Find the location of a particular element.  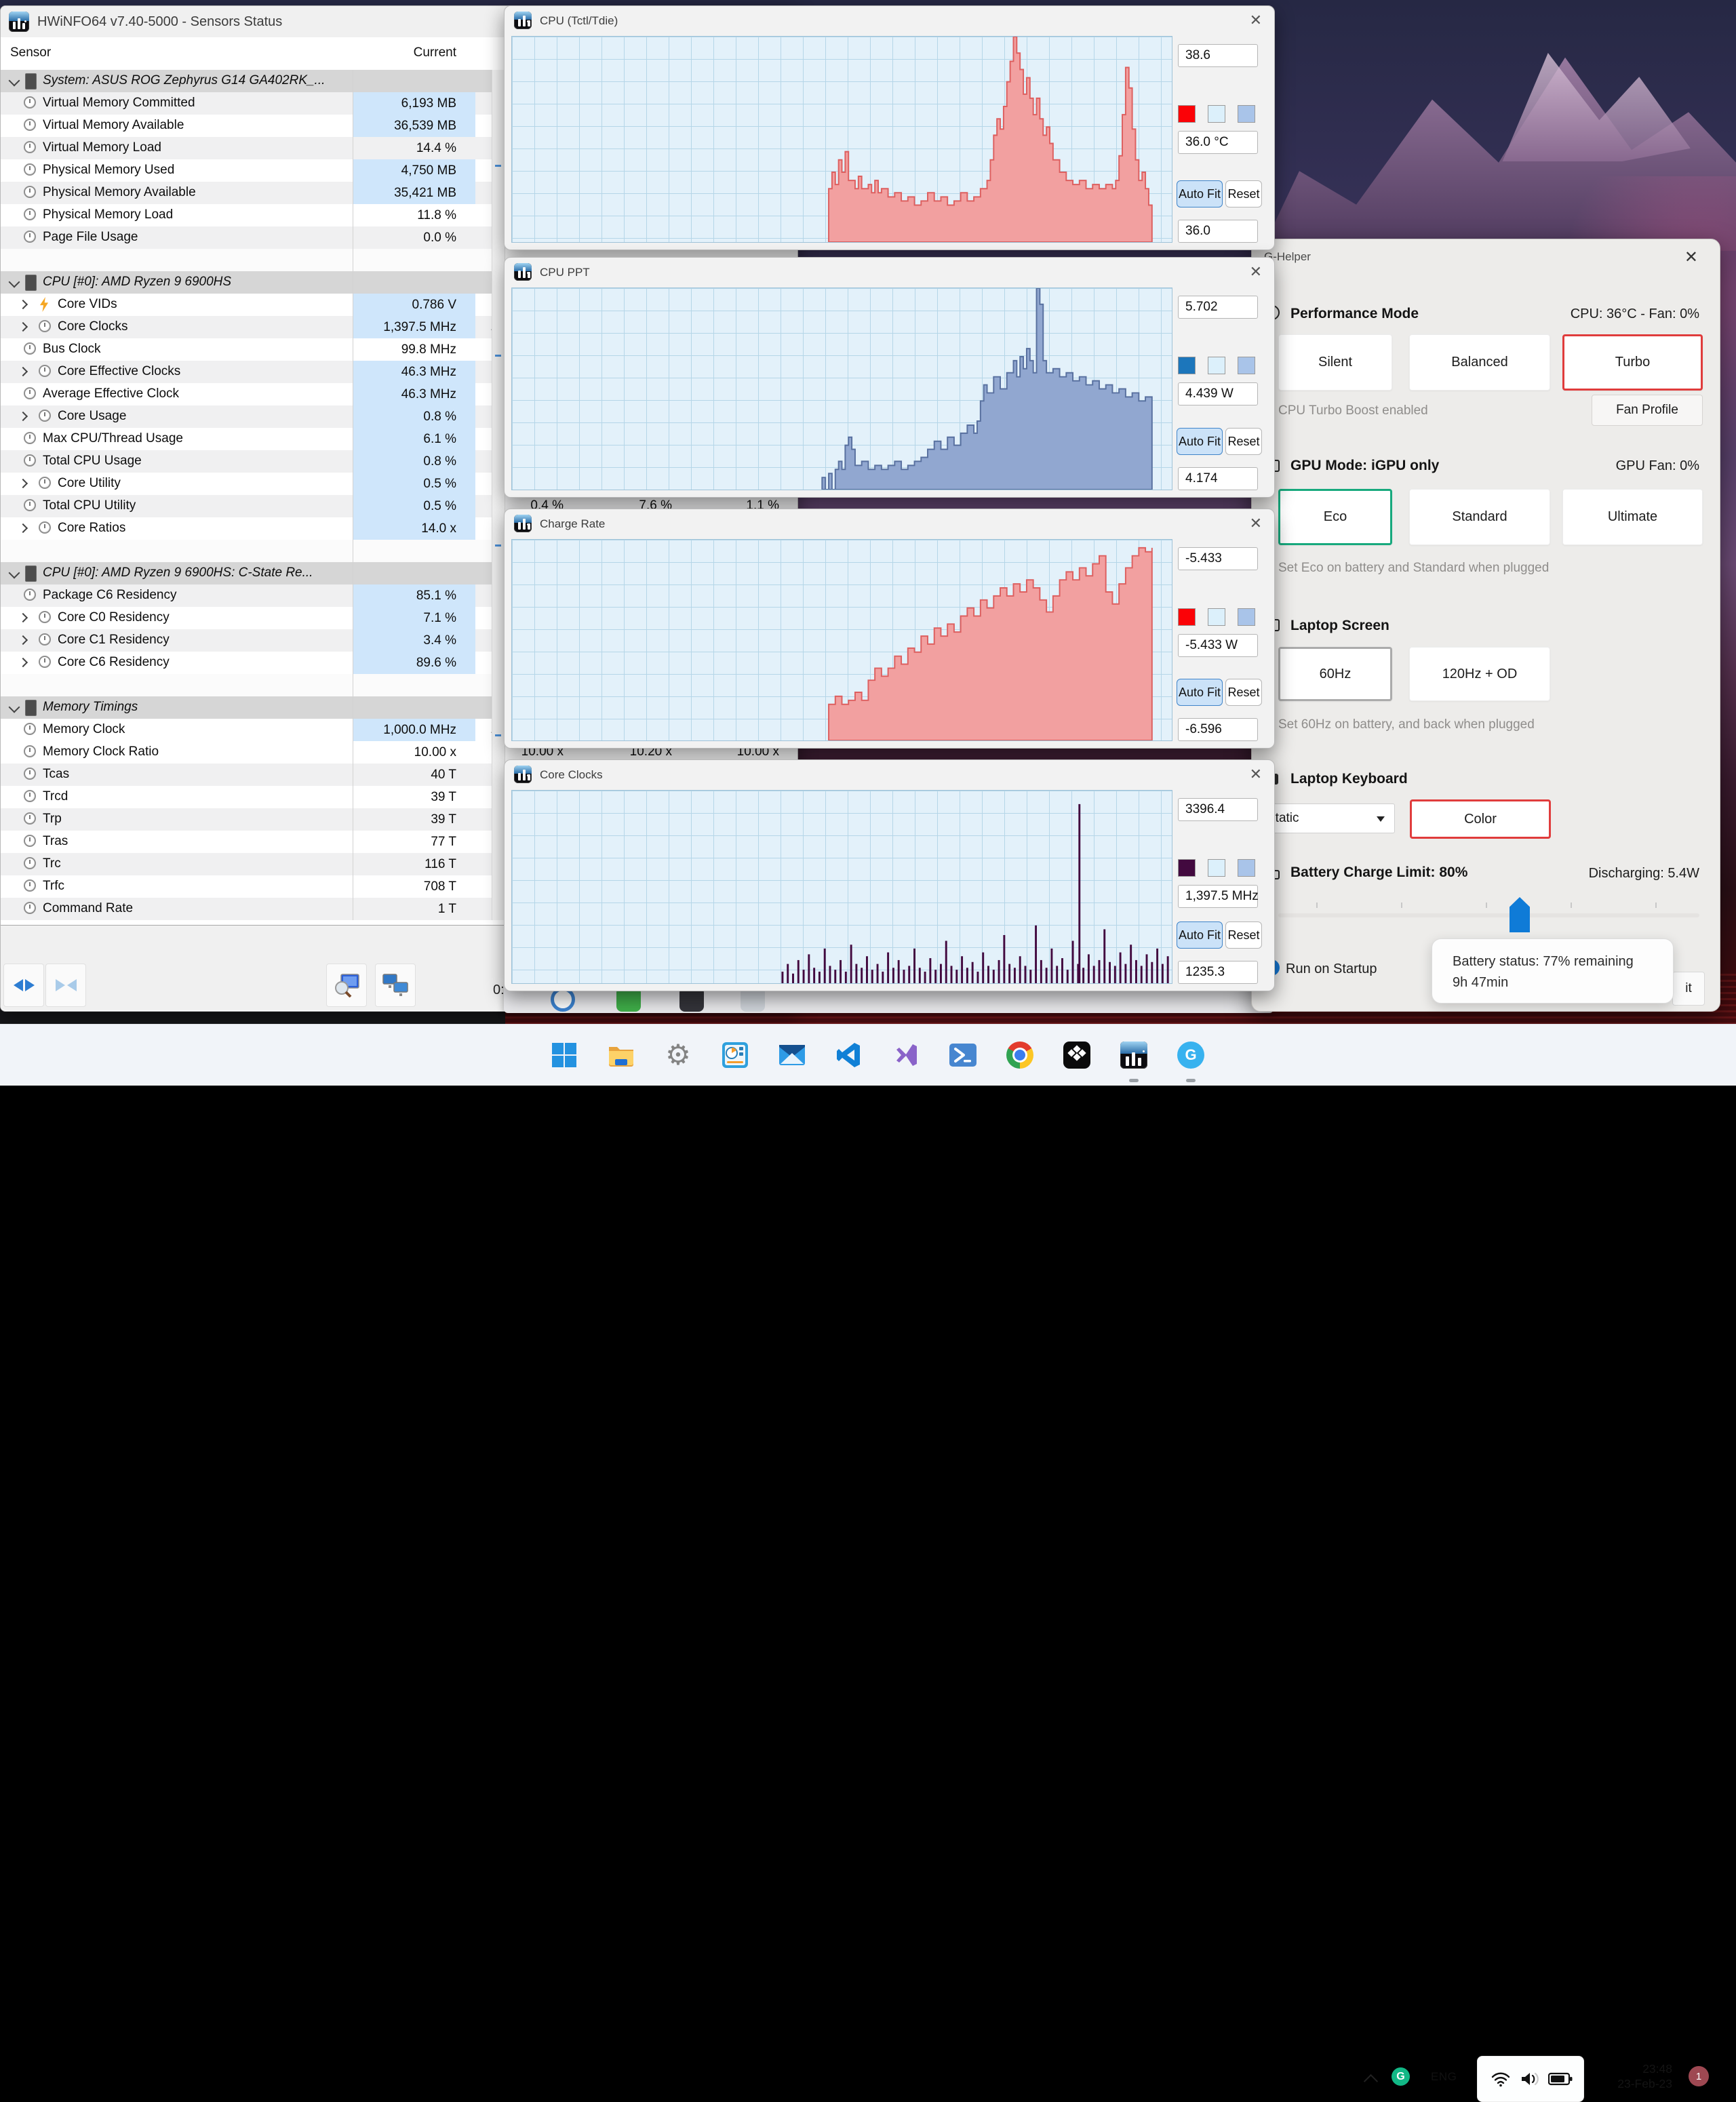

tray-date: 23-Feb-23 is located at coordinates (1644, 2083).